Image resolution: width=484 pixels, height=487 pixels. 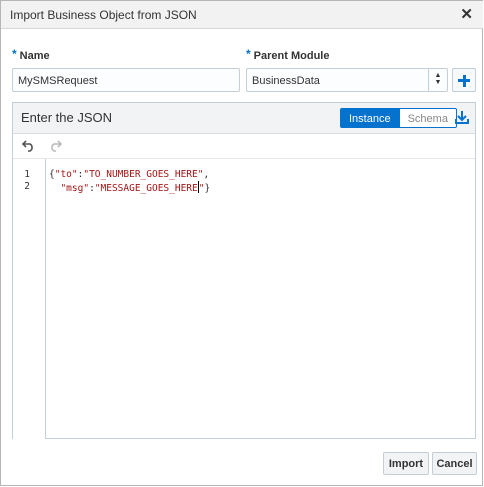 I want to click on code-line-2: "msg":"MESSAGE_GOES_HERE"}, so click(x=135, y=187).